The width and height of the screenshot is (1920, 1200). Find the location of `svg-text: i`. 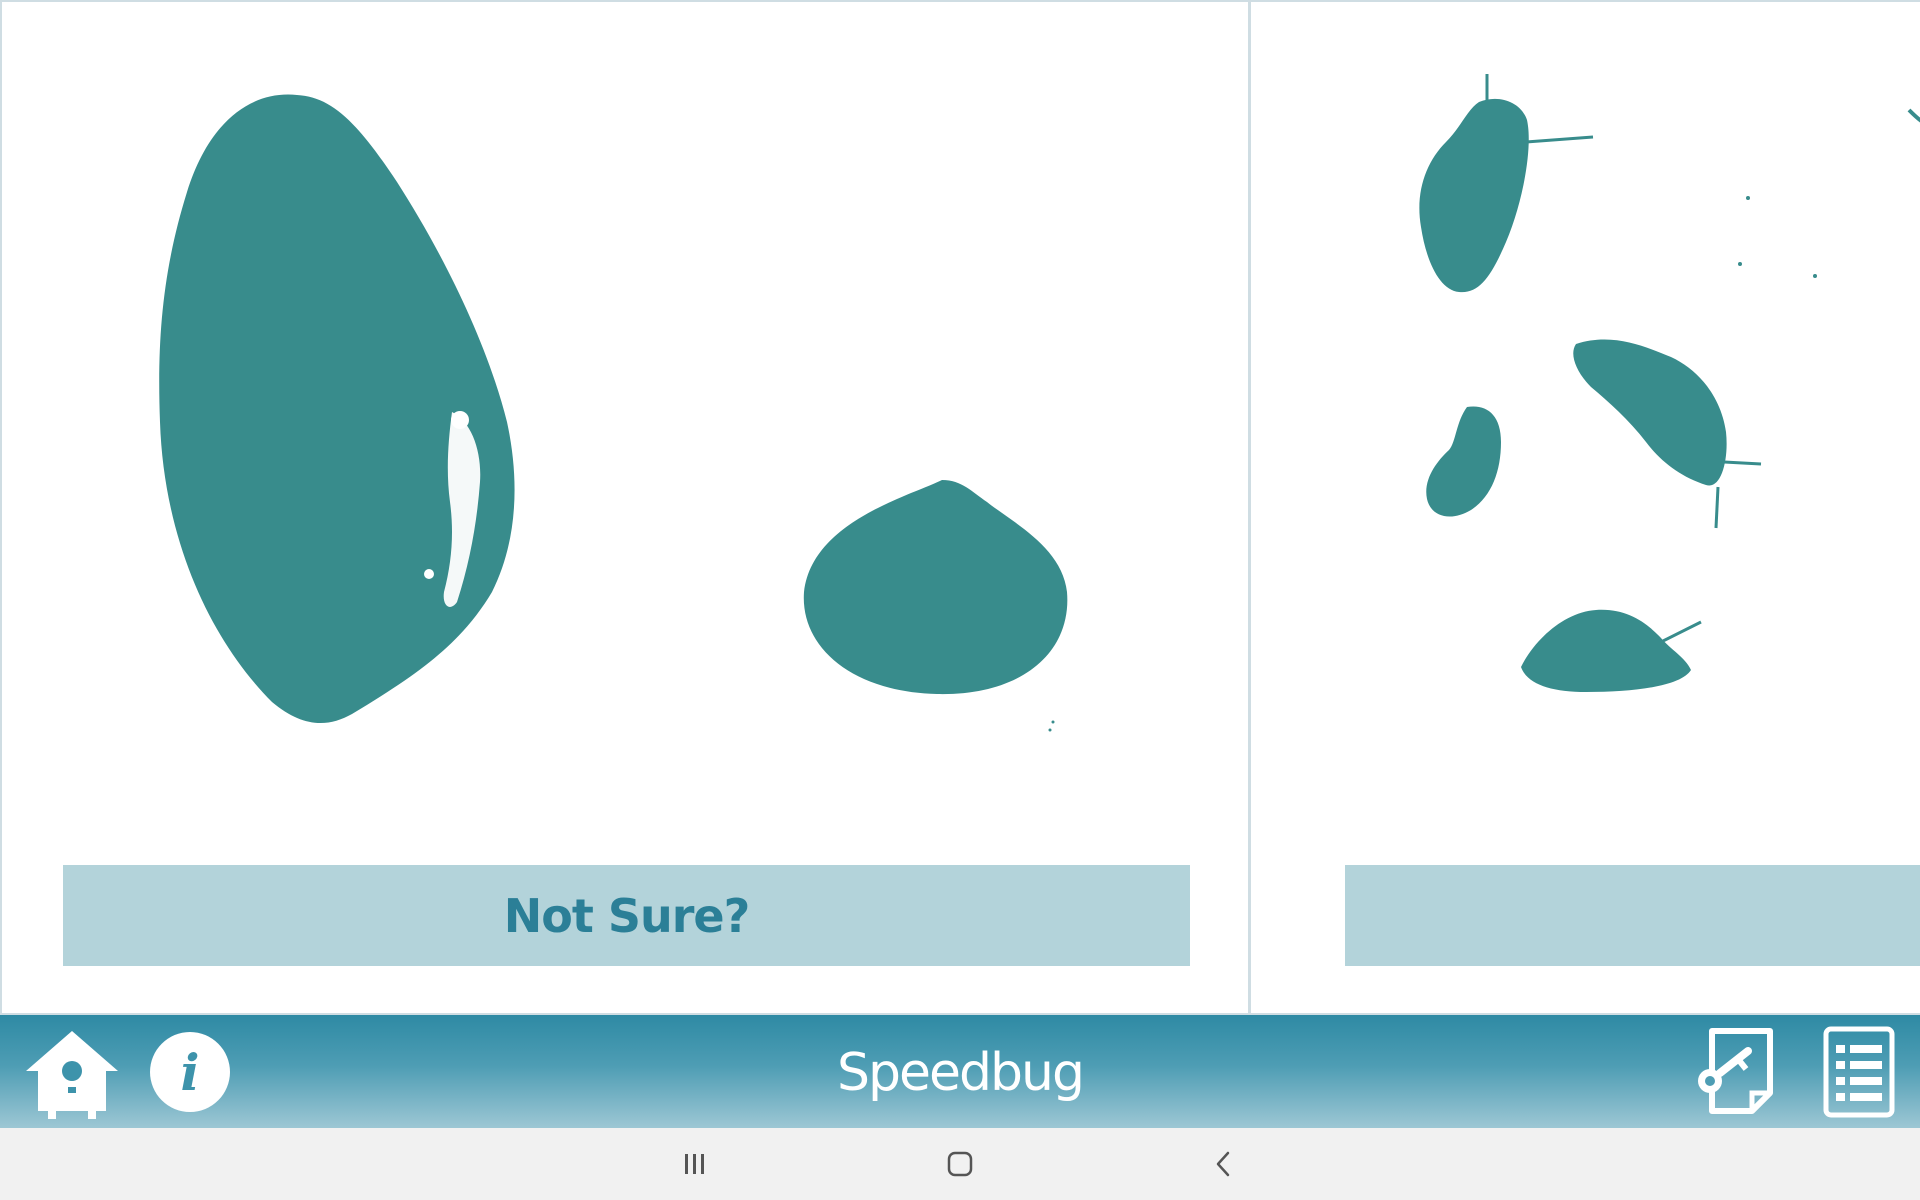

svg-text: i is located at coordinates (190, 1072).